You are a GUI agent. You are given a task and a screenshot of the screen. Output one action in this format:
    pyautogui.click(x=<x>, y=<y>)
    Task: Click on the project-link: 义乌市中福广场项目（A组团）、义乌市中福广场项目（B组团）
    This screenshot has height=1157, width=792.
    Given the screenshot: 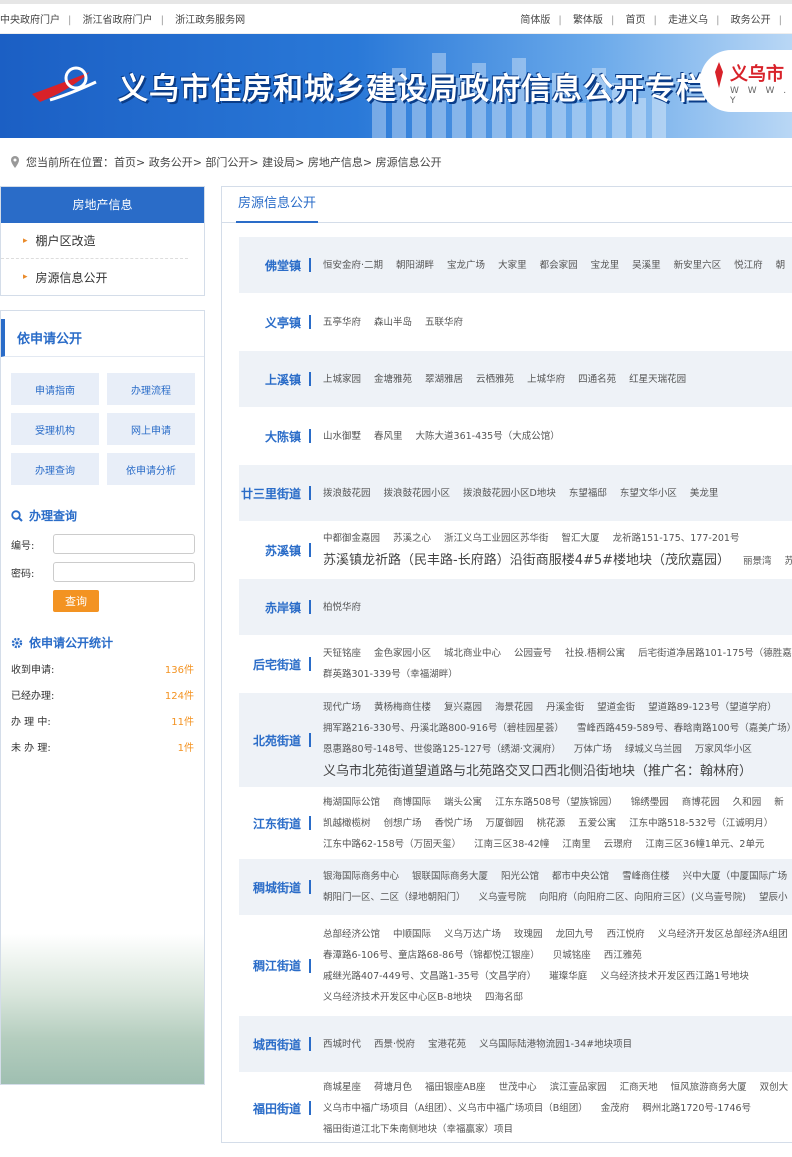 What is the action you would take?
    pyautogui.click(x=455, y=1108)
    